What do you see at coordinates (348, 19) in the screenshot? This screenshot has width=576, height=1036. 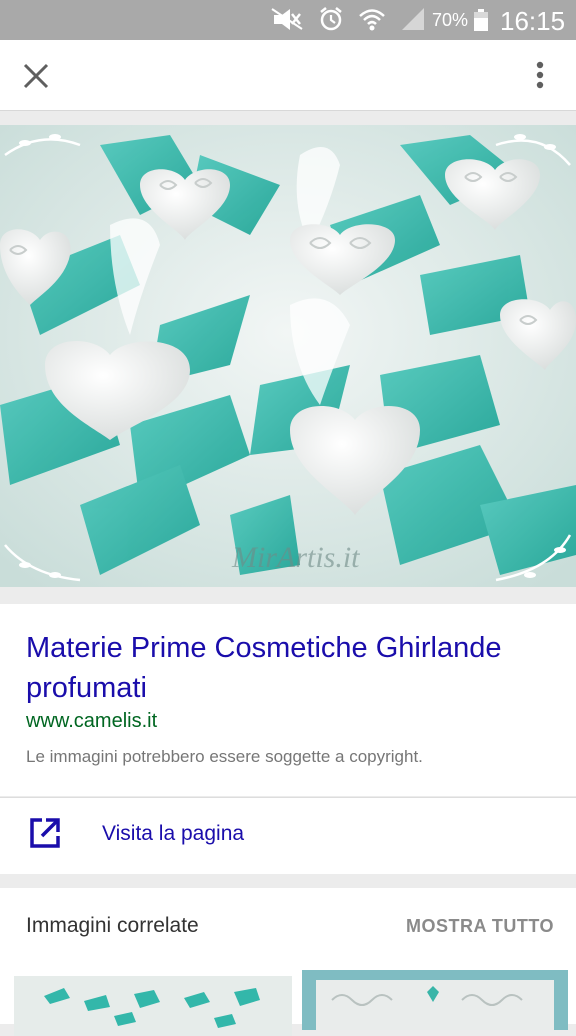 I see `status-icons` at bounding box center [348, 19].